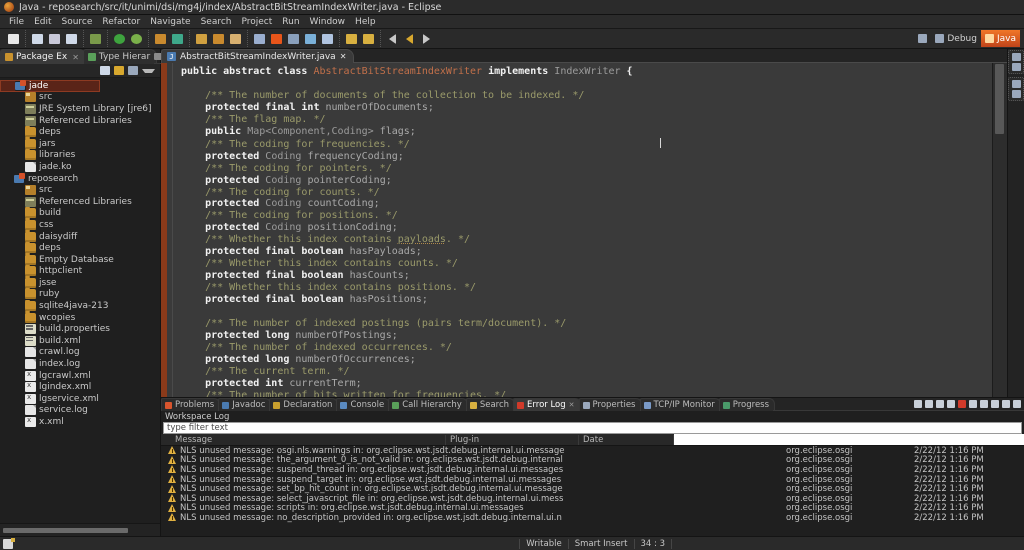 The image size is (1024, 550). I want to click on previous-edit-button, so click(310, 39).